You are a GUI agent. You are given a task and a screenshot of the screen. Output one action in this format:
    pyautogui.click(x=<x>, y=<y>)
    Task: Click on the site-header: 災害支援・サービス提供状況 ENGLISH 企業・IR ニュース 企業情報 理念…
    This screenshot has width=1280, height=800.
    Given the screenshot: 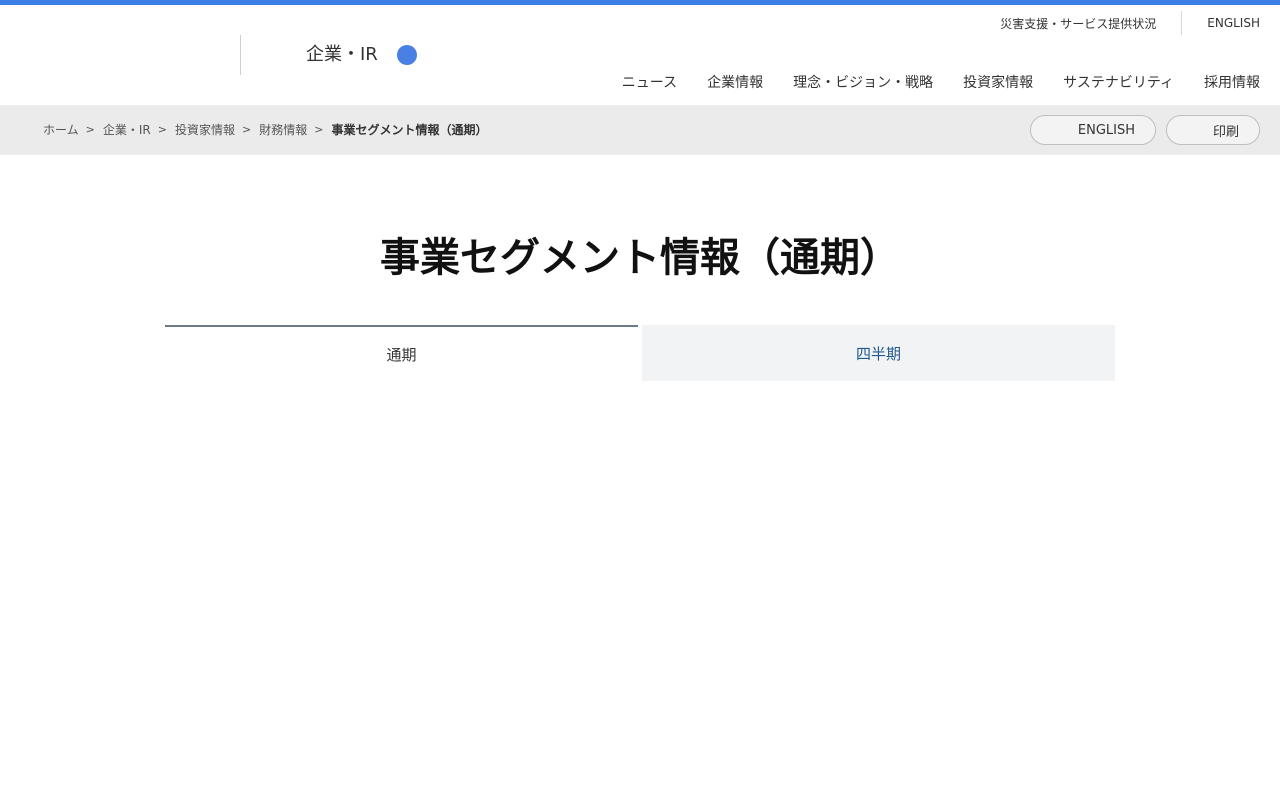 What is the action you would take?
    pyautogui.click(x=640, y=55)
    